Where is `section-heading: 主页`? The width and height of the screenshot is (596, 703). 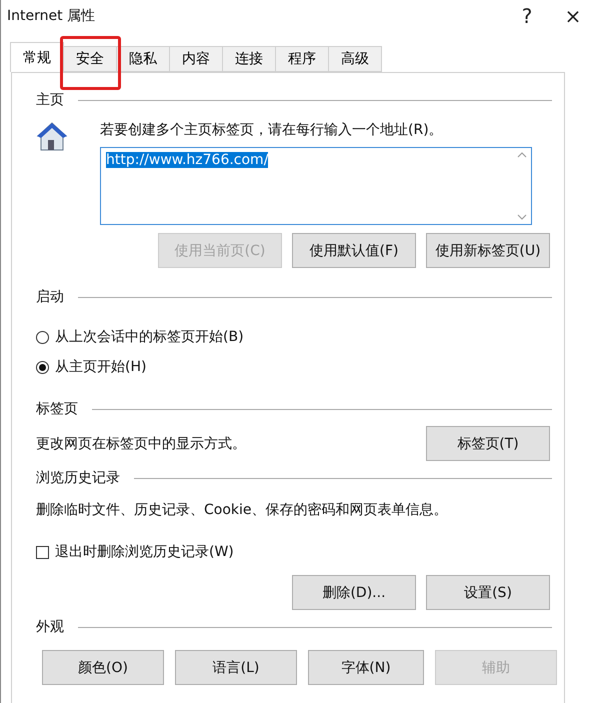
section-heading: 主页 is located at coordinates (50, 100).